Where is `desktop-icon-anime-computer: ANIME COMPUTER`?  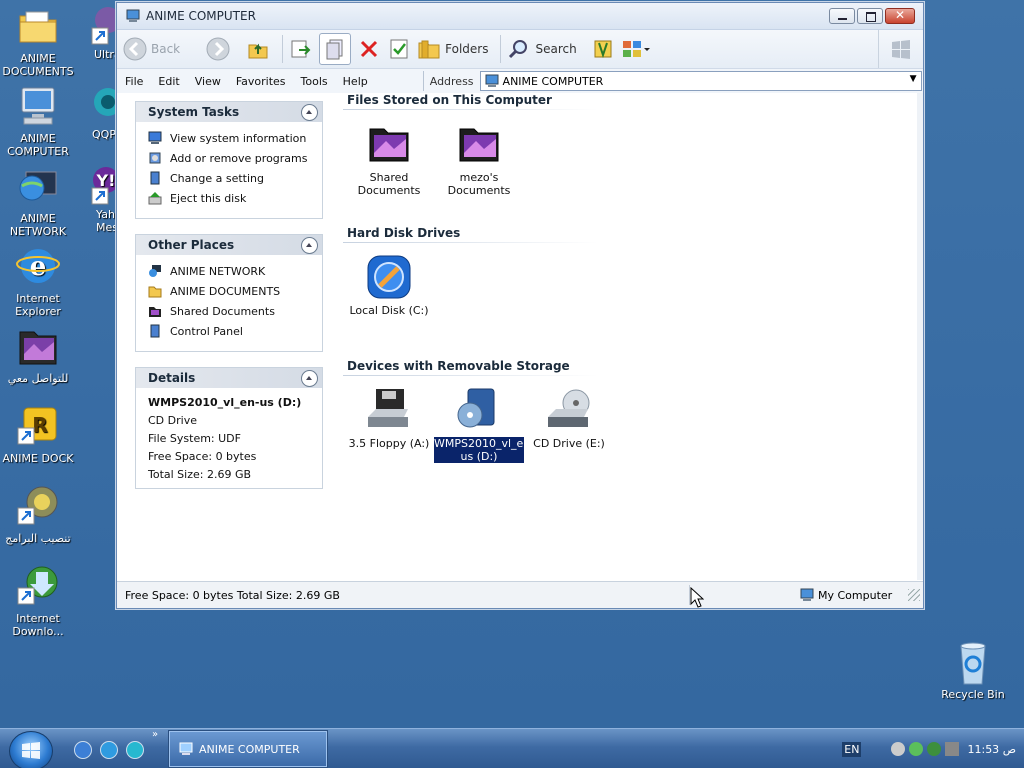 desktop-icon-anime-computer: ANIME COMPUTER is located at coordinates (38, 121).